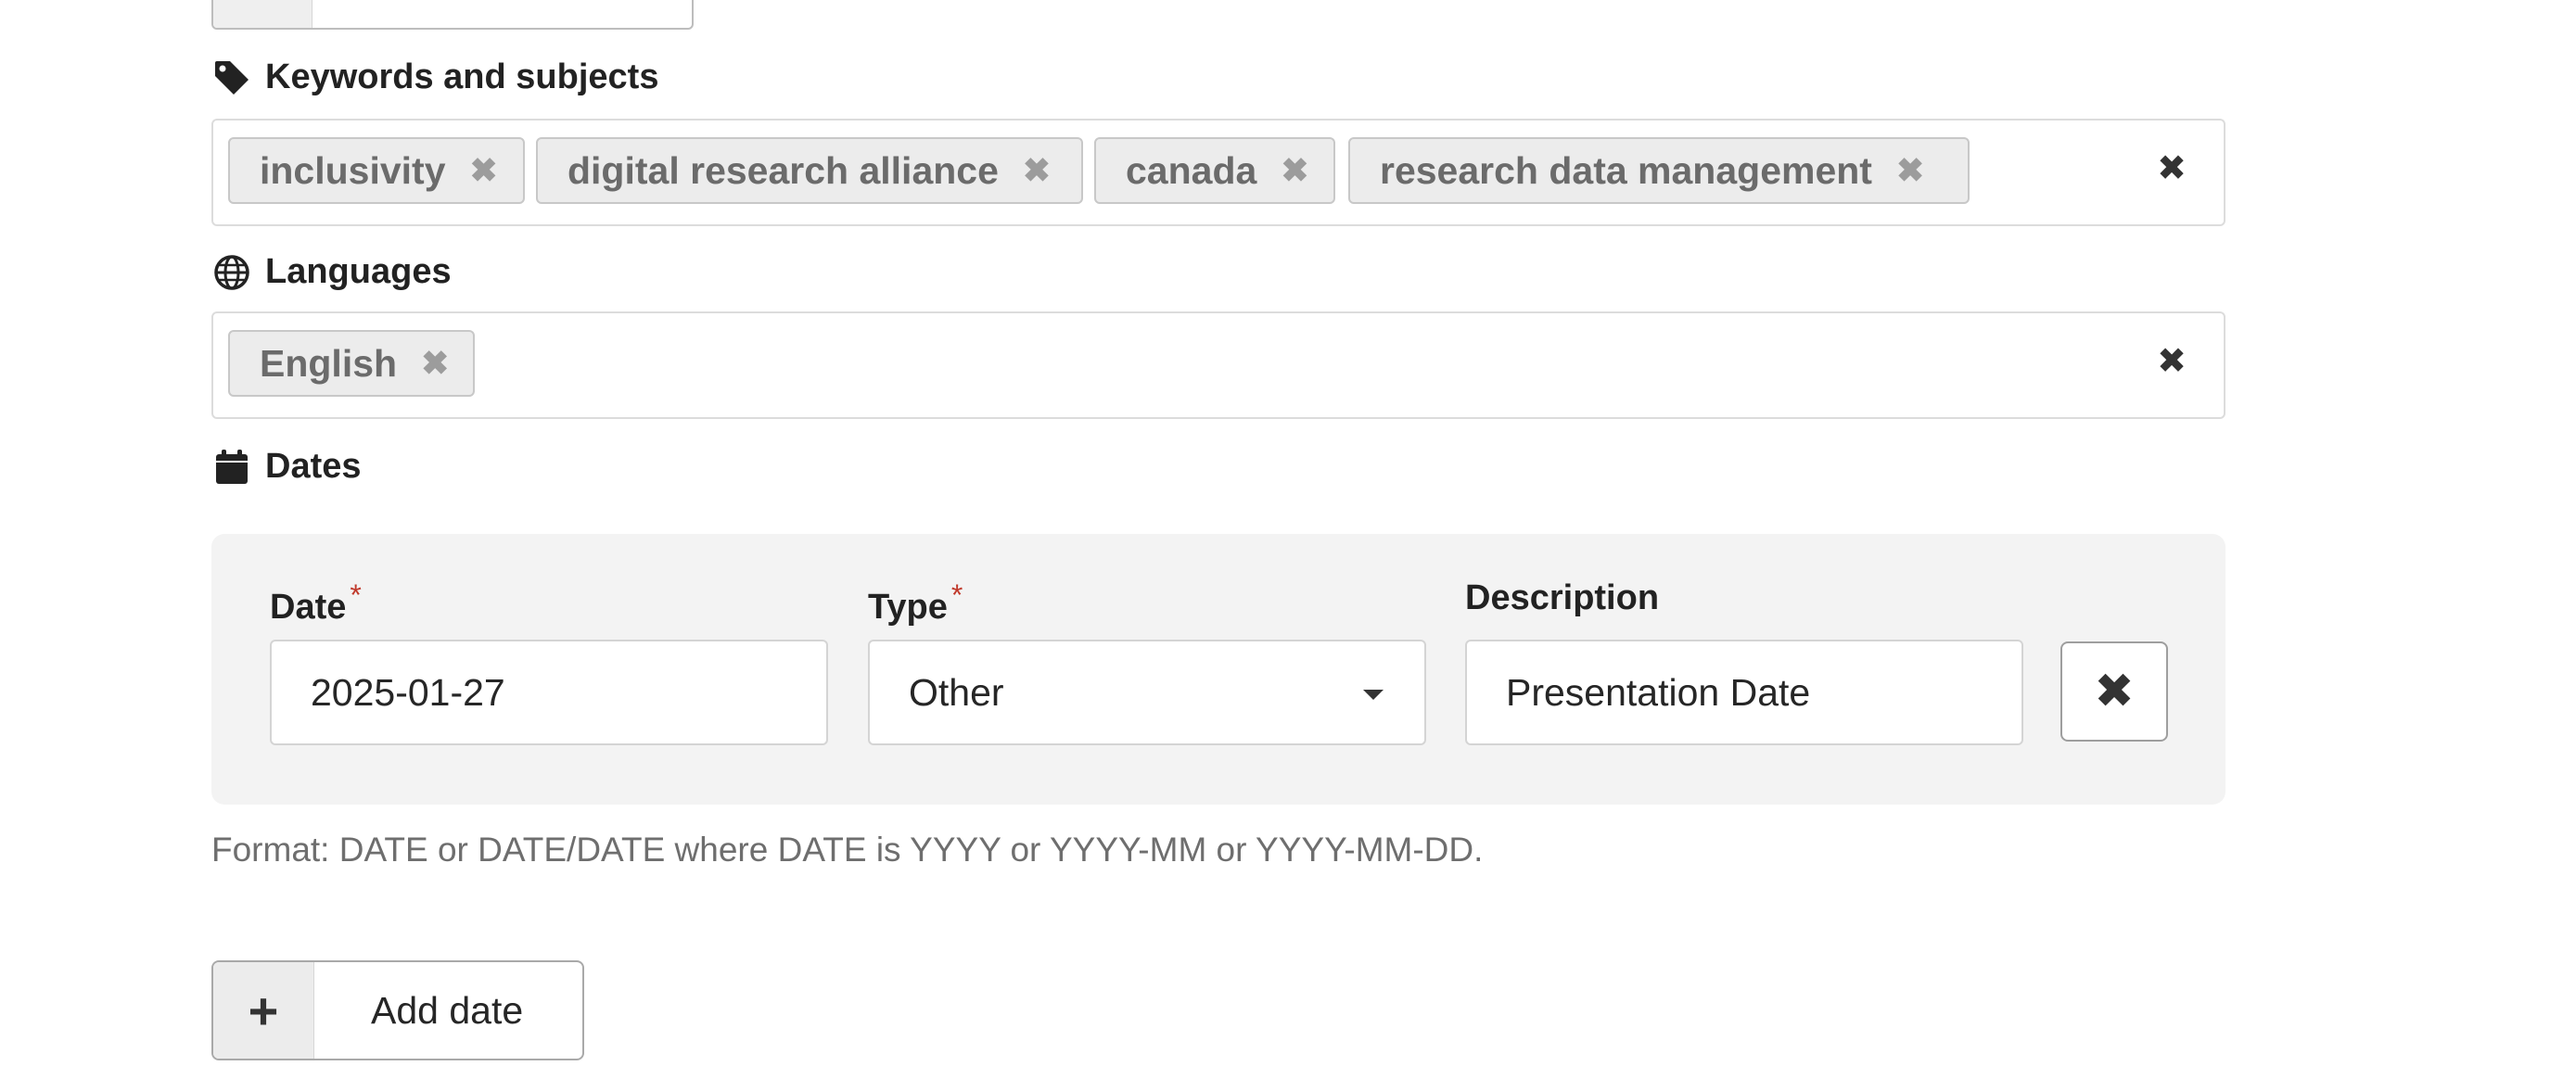 This screenshot has width=2576, height=1066. What do you see at coordinates (232, 272) in the screenshot?
I see `globe-icon` at bounding box center [232, 272].